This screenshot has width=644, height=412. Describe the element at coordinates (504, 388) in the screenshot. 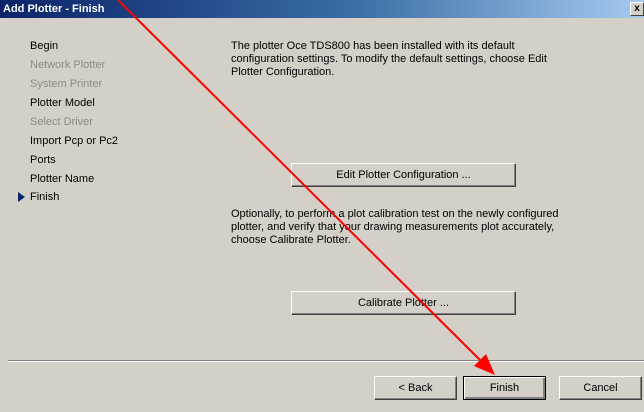

I see `finish-button: Finish` at that location.